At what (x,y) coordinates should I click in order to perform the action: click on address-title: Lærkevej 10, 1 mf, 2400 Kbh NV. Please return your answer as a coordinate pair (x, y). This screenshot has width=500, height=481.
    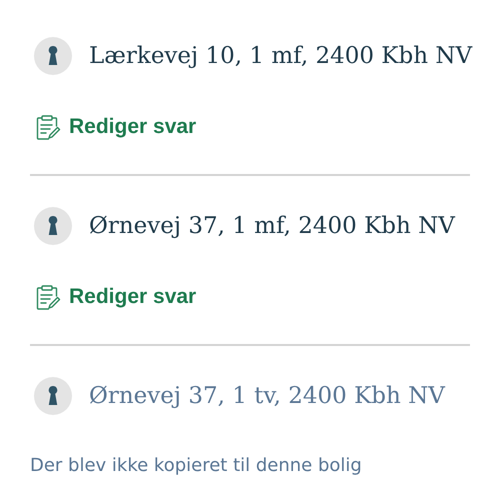
    Looking at the image, I should click on (280, 56).